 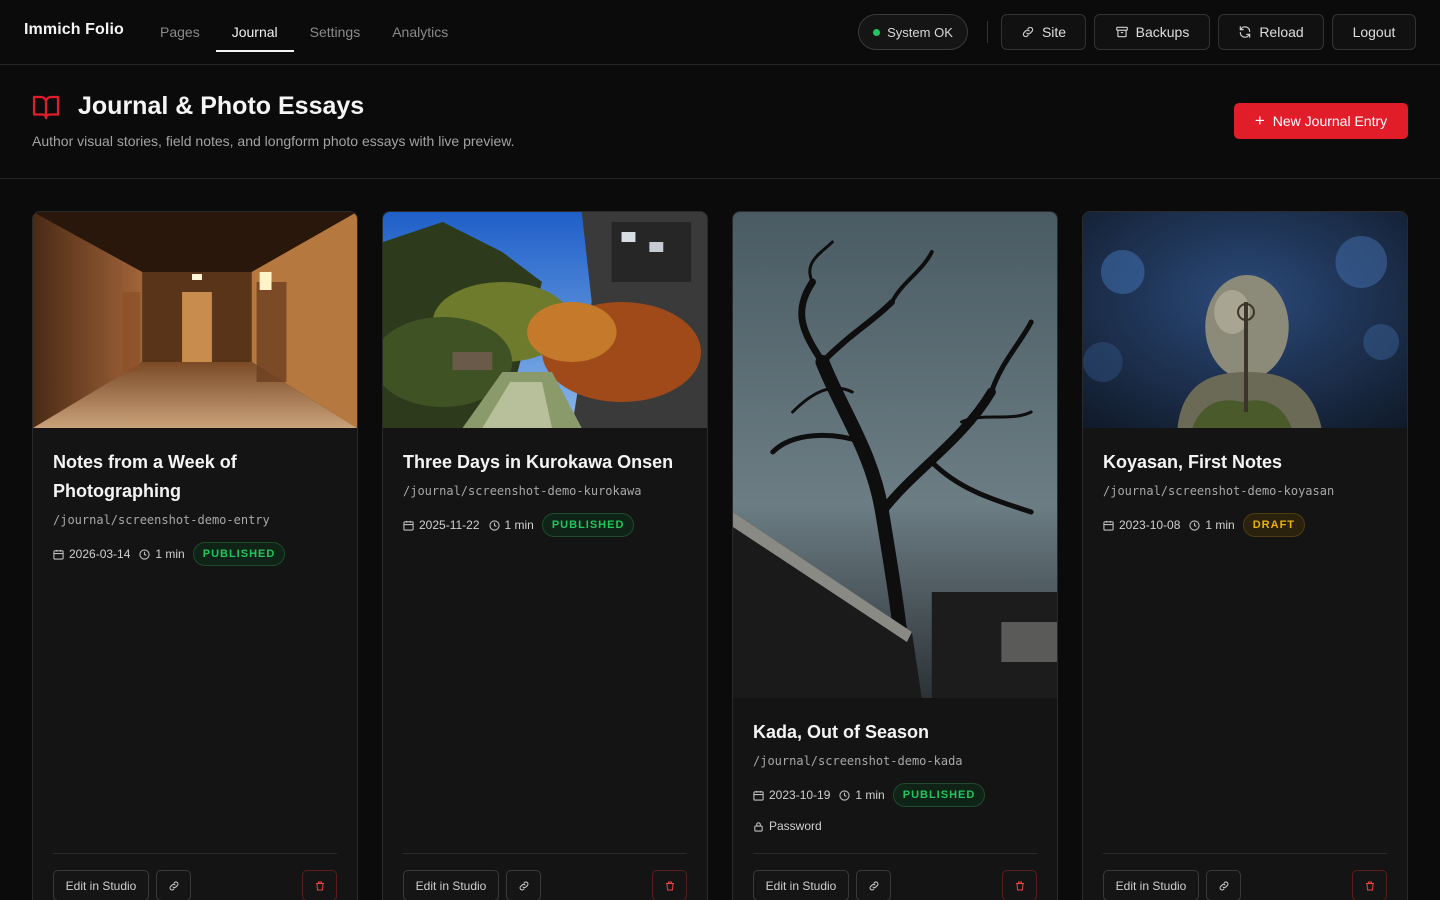 I want to click on plus-icon: +, so click(x=1259, y=120).